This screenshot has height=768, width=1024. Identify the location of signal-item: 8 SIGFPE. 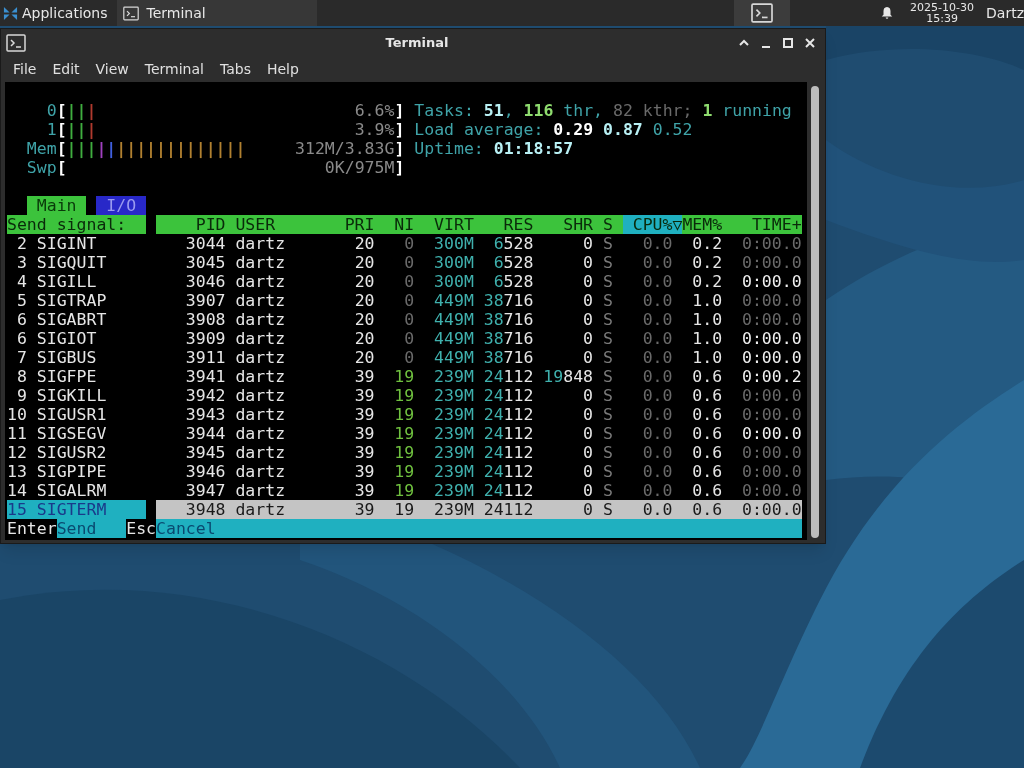
(77, 376).